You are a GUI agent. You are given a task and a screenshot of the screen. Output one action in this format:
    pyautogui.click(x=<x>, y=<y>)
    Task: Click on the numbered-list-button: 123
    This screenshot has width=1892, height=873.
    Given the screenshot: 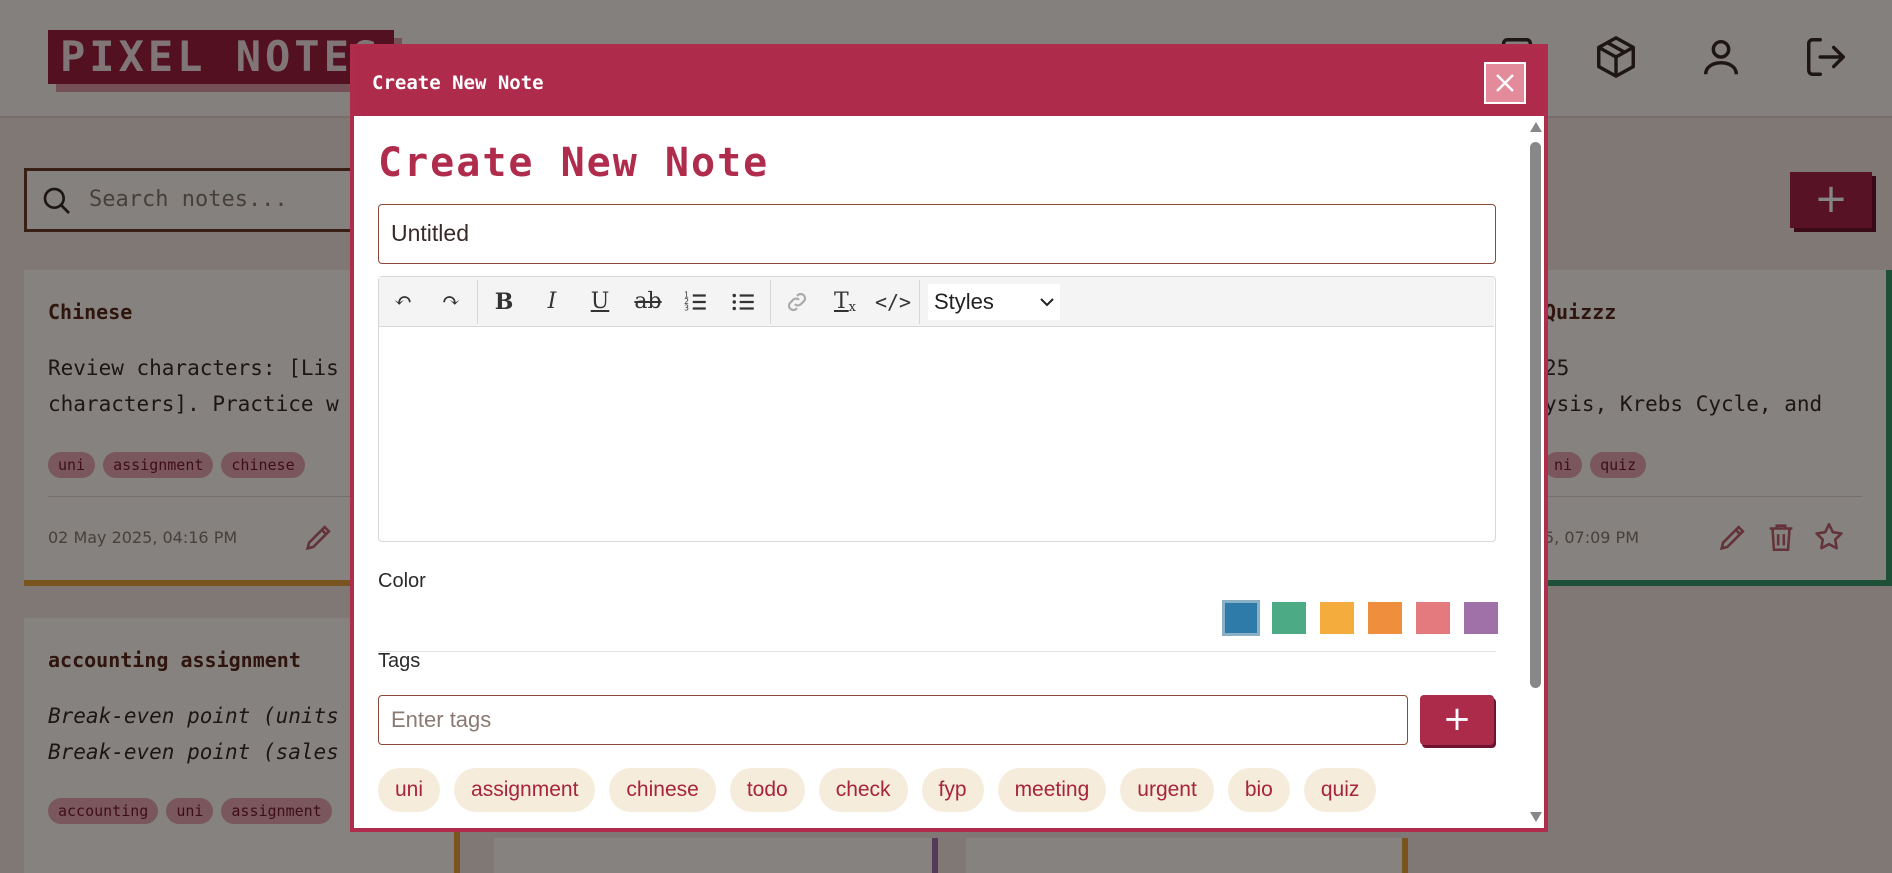 What is the action you would take?
    pyautogui.click(x=696, y=302)
    